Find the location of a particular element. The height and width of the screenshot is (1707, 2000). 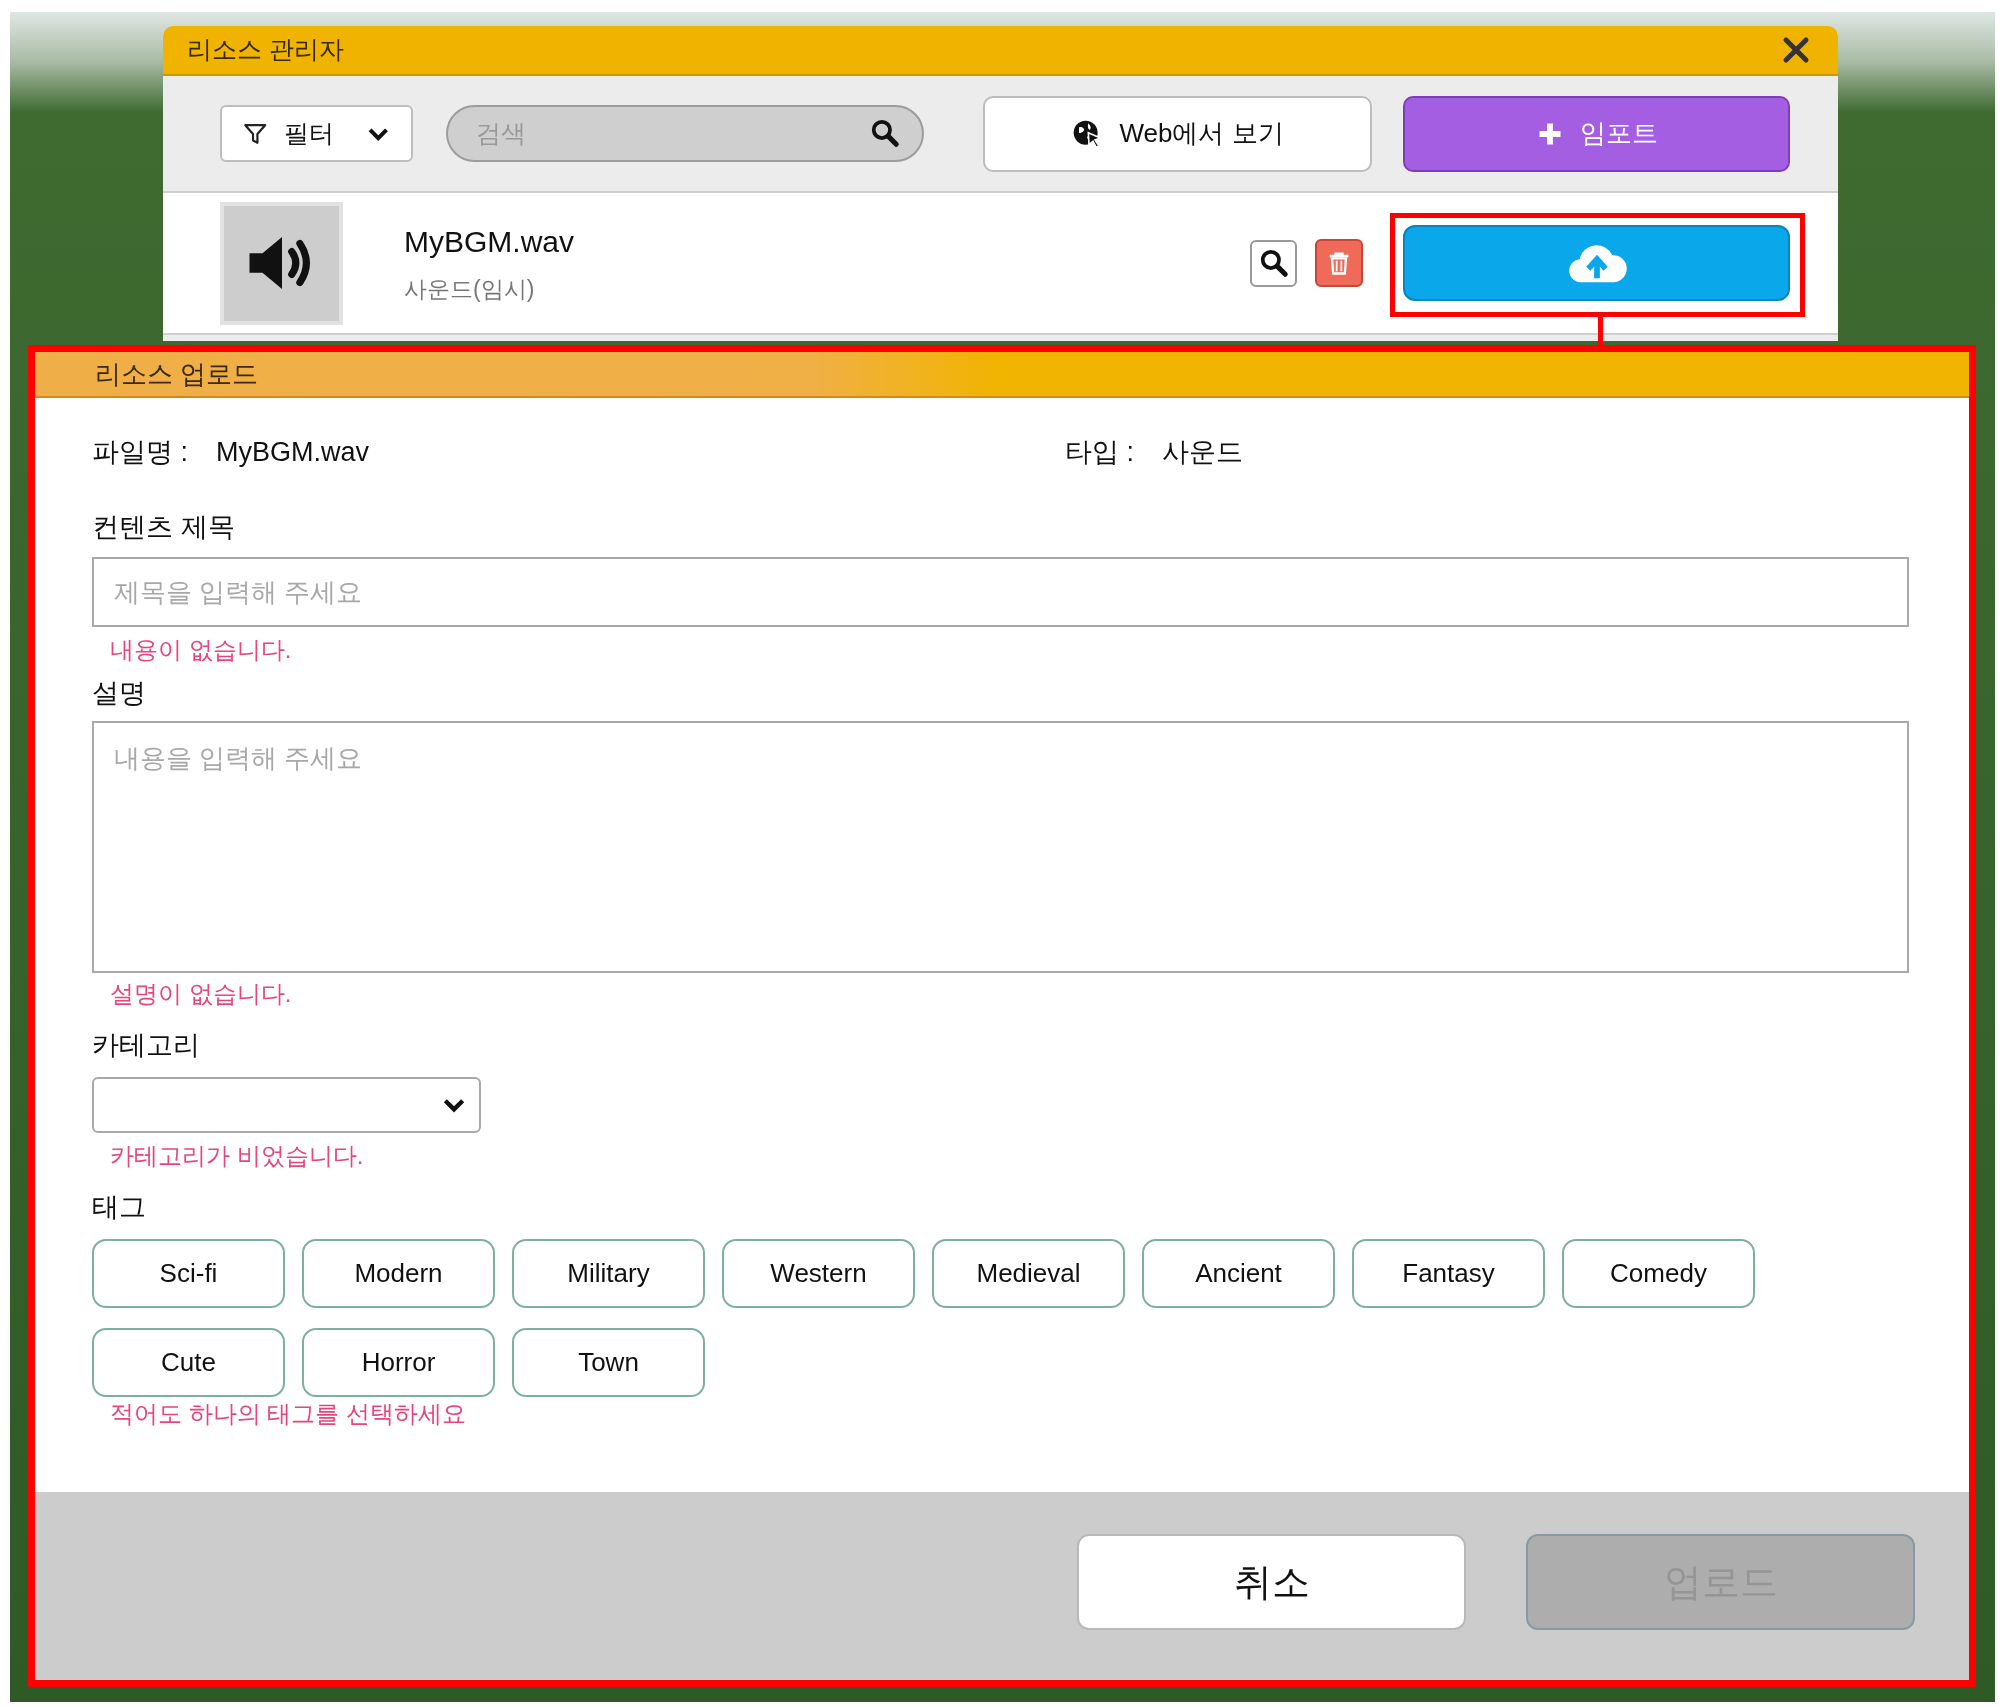

tag-button: Military is located at coordinates (608, 1273).